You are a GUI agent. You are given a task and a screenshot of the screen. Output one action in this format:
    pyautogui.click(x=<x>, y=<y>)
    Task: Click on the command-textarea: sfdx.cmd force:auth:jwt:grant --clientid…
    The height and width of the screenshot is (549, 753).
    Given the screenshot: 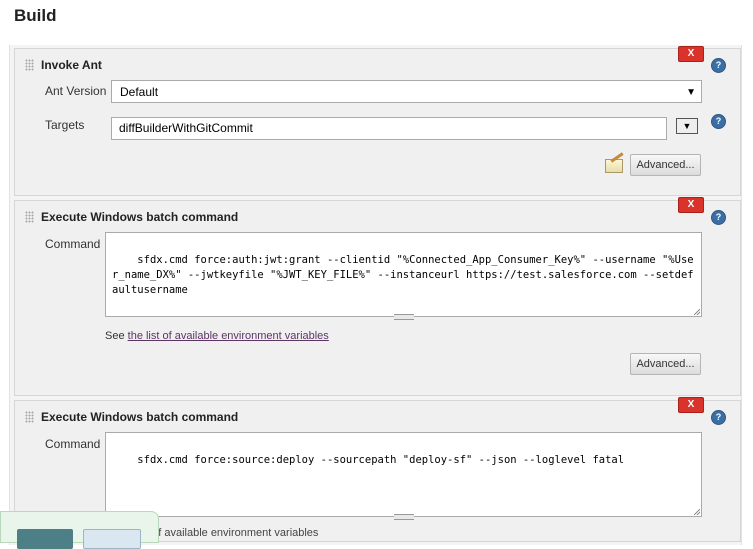 What is the action you would take?
    pyautogui.click(x=403, y=276)
    